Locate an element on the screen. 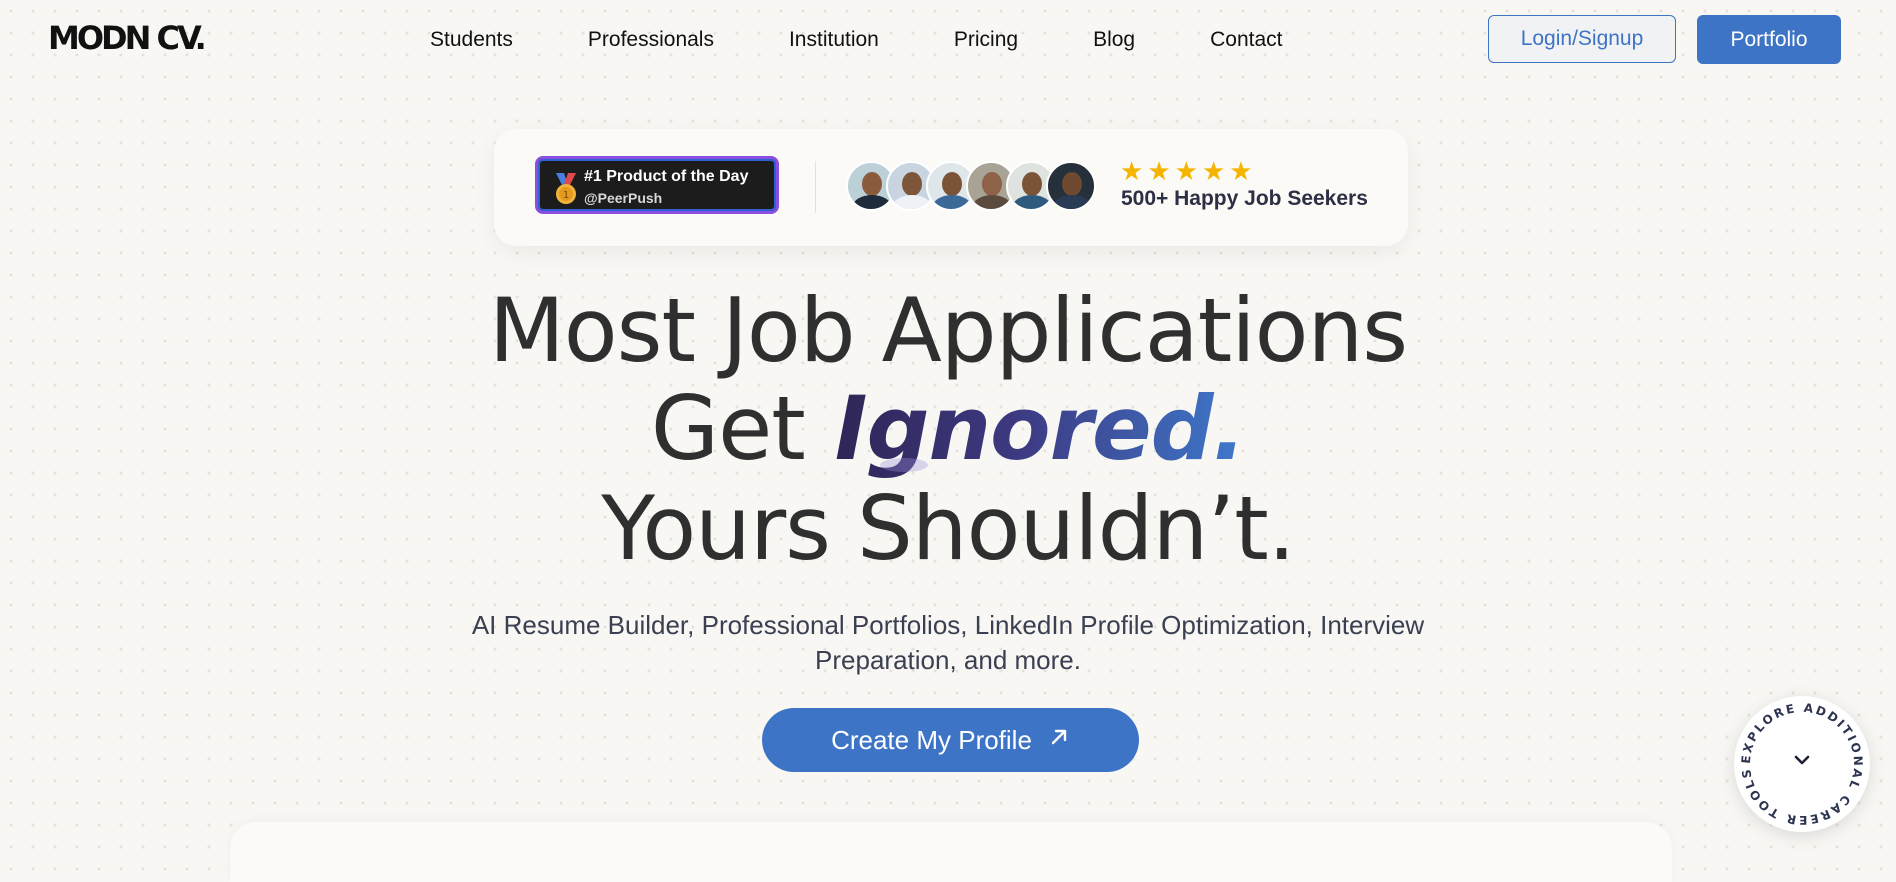 The width and height of the screenshot is (1896, 882). rating-stars: ★ ★ ★ ★ ★ is located at coordinates (1186, 171).